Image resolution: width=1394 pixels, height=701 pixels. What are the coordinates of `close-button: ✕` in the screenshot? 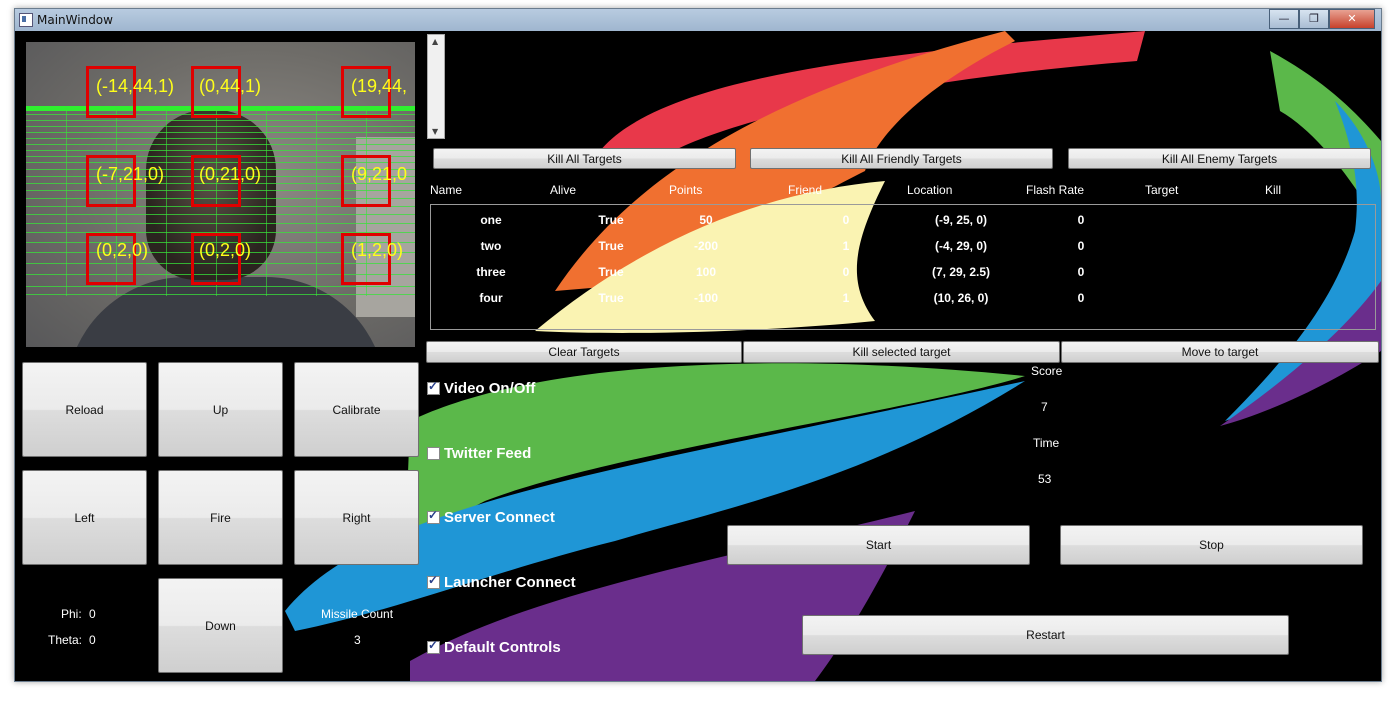 It's located at (1352, 19).